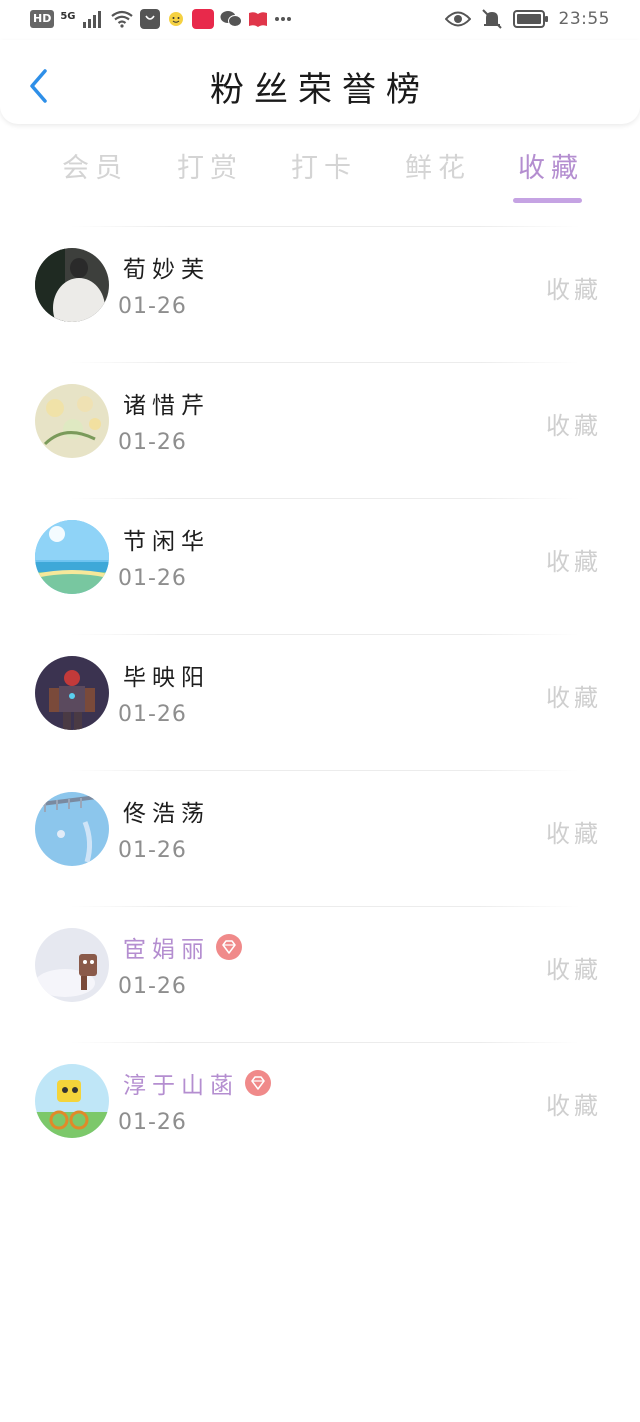 This screenshot has height=1422, width=640. What do you see at coordinates (257, 19) in the screenshot?
I see `book-app-icon` at bounding box center [257, 19].